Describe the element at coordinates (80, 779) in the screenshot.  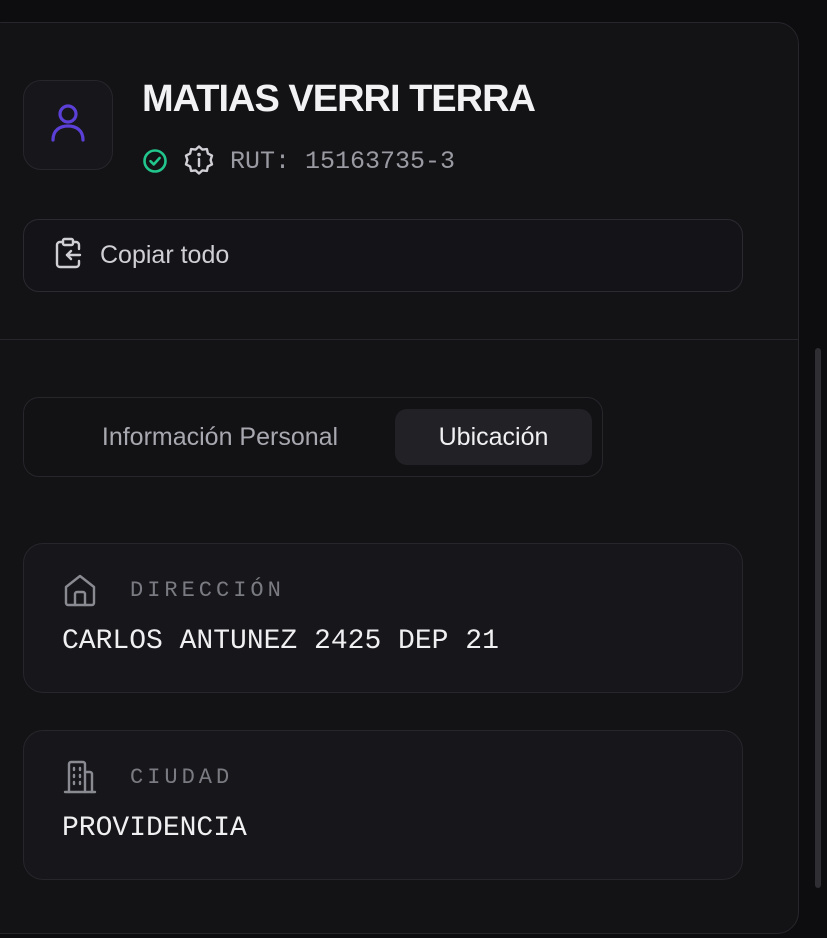
I see `building-icon` at that location.